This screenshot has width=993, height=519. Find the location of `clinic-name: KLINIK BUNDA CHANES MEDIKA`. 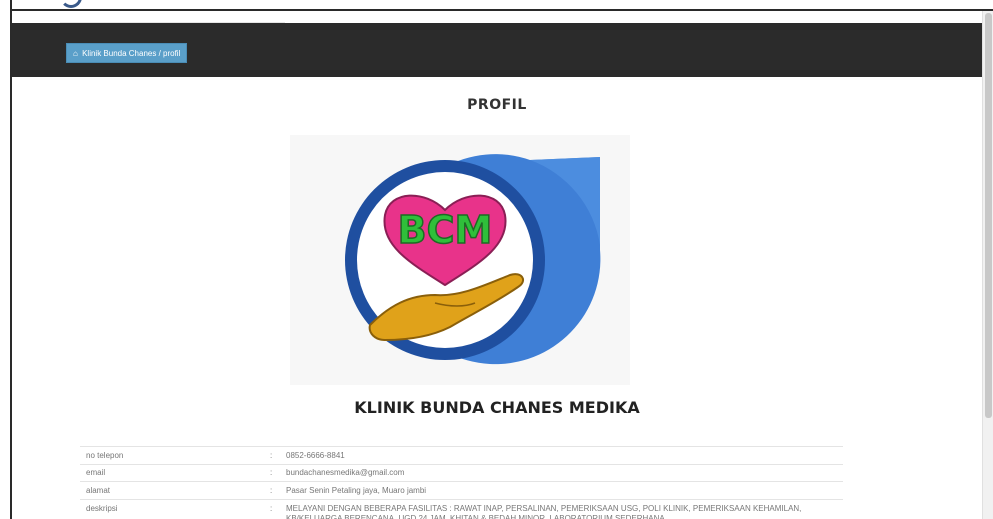

clinic-name: KLINIK BUNDA CHANES MEDIKA is located at coordinates (497, 407).